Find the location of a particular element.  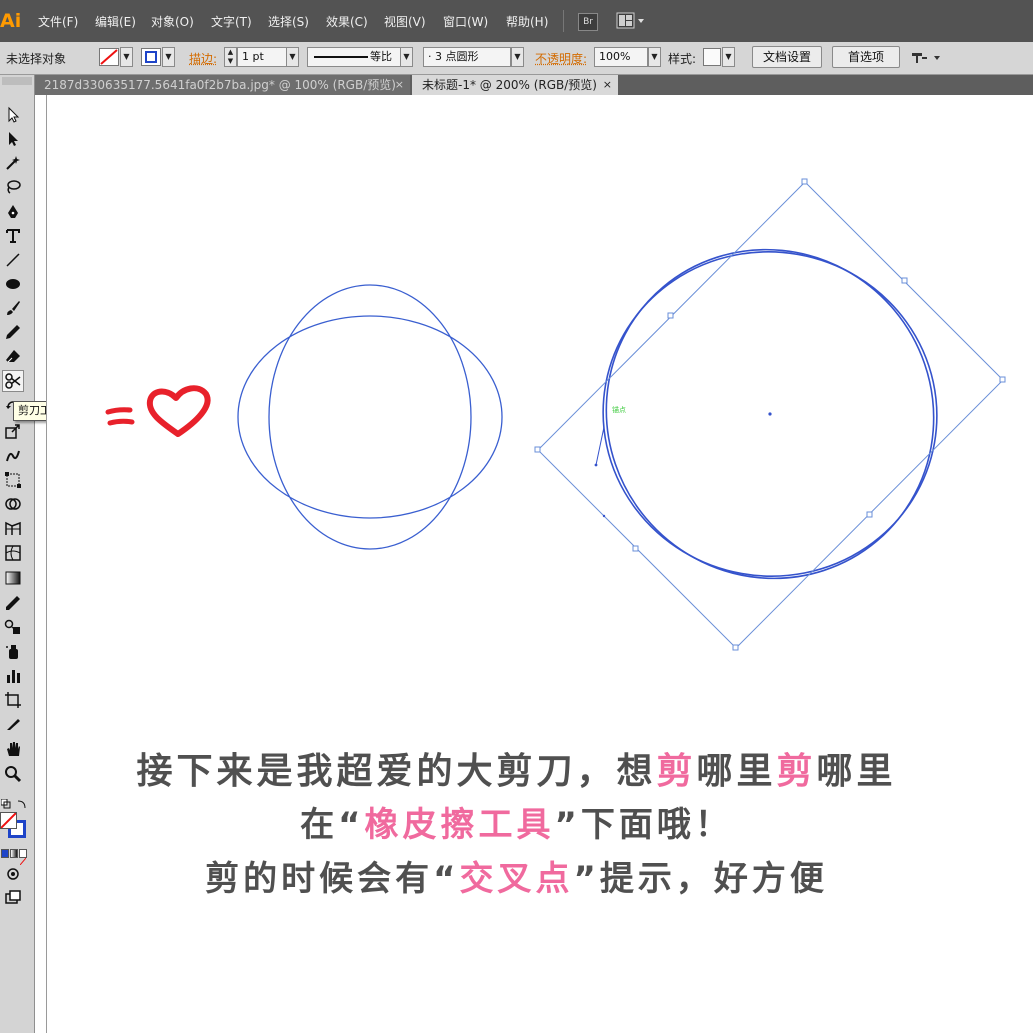

none-swatch-icon is located at coordinates (8, 820).